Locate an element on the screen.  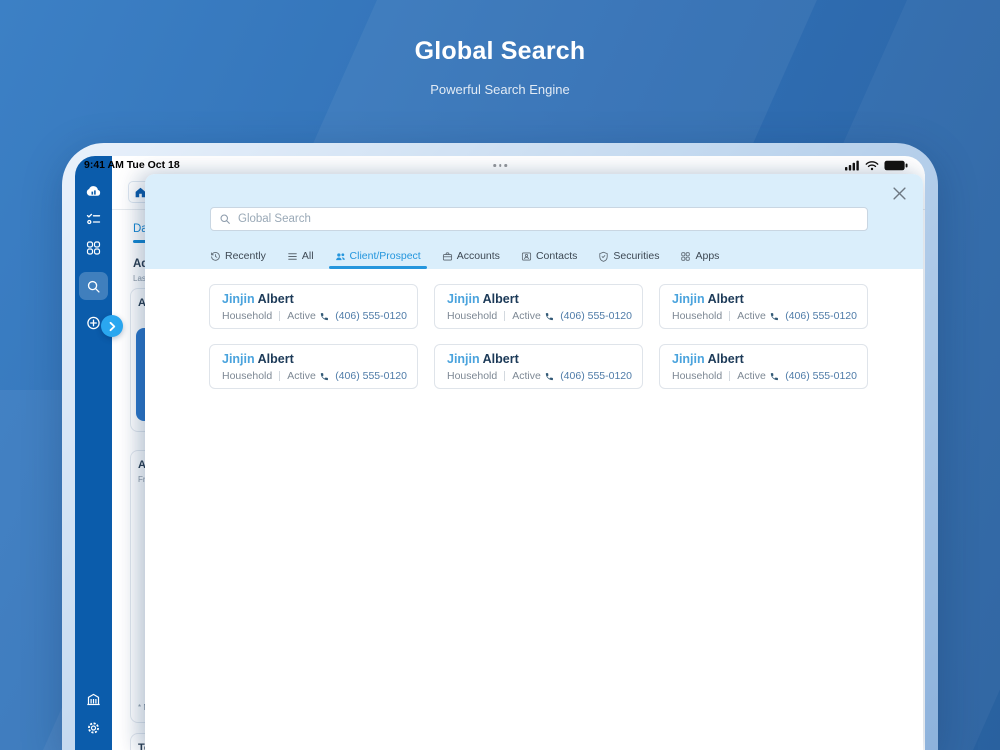
settings-icon is located at coordinates (93, 727).